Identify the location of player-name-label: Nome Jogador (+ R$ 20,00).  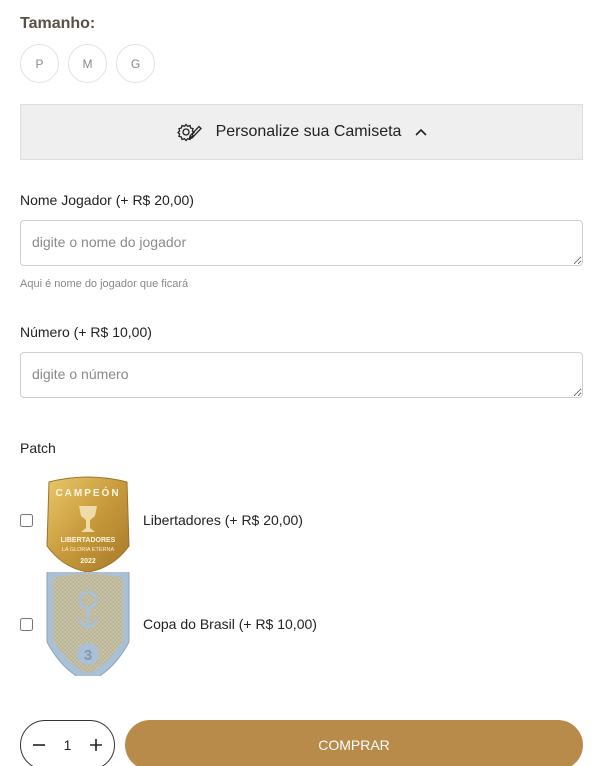
(107, 200).